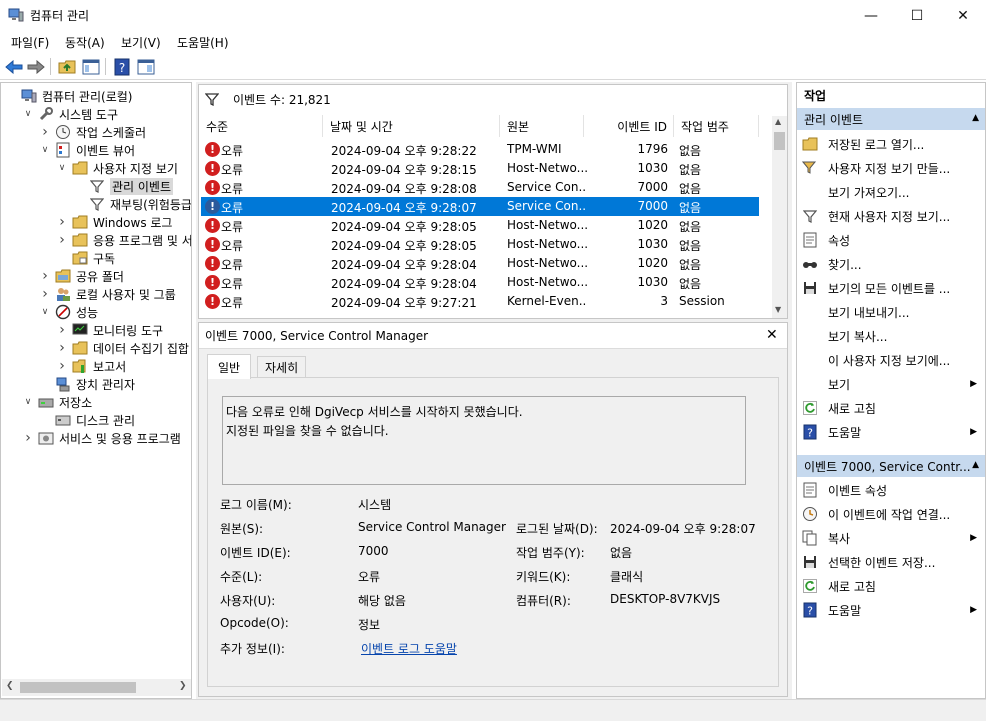  Describe the element at coordinates (917, 15) in the screenshot. I see `maximize-button: ☐` at that location.